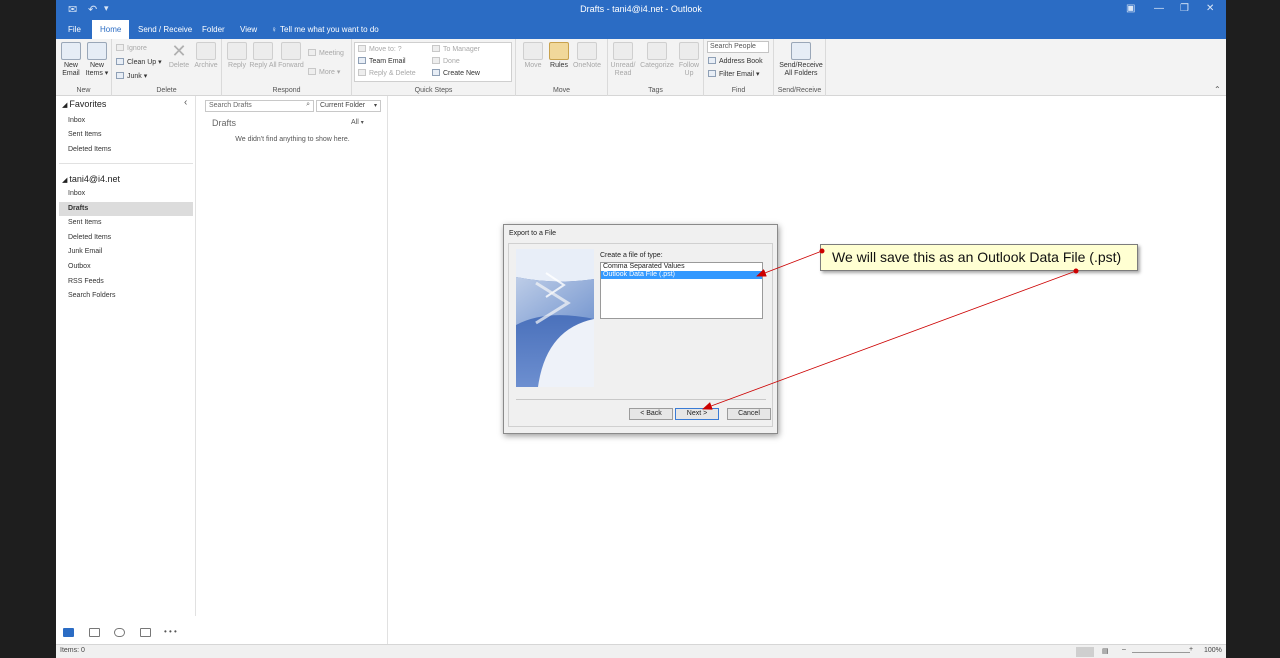 The image size is (1280, 658). What do you see at coordinates (126, 238) in the screenshot?
I see `nav-deleted-items: Deleted Items` at bounding box center [126, 238].